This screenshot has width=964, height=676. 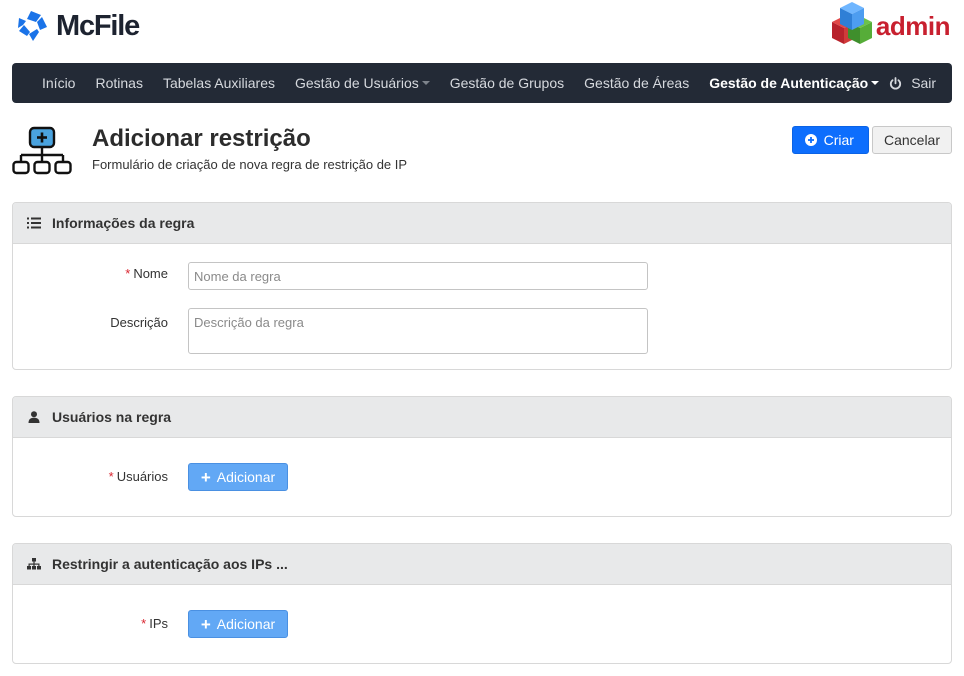 I want to click on add-user-button: + Adicionar, so click(x=238, y=477).